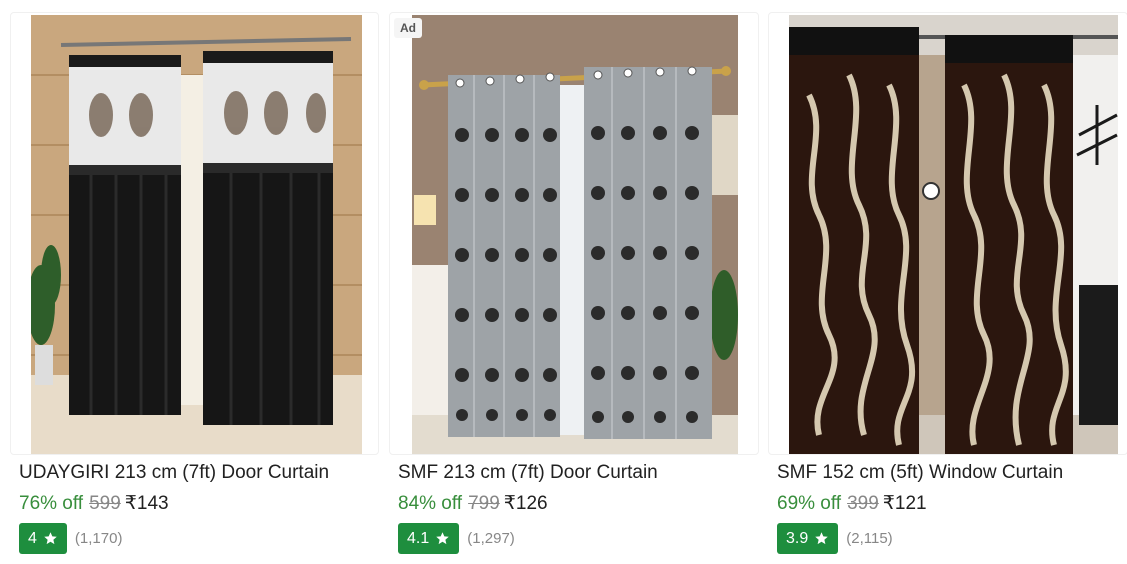 The height and width of the screenshot is (564, 1127). Describe the element at coordinates (51, 503) in the screenshot. I see `discount-label: 76% off` at that location.